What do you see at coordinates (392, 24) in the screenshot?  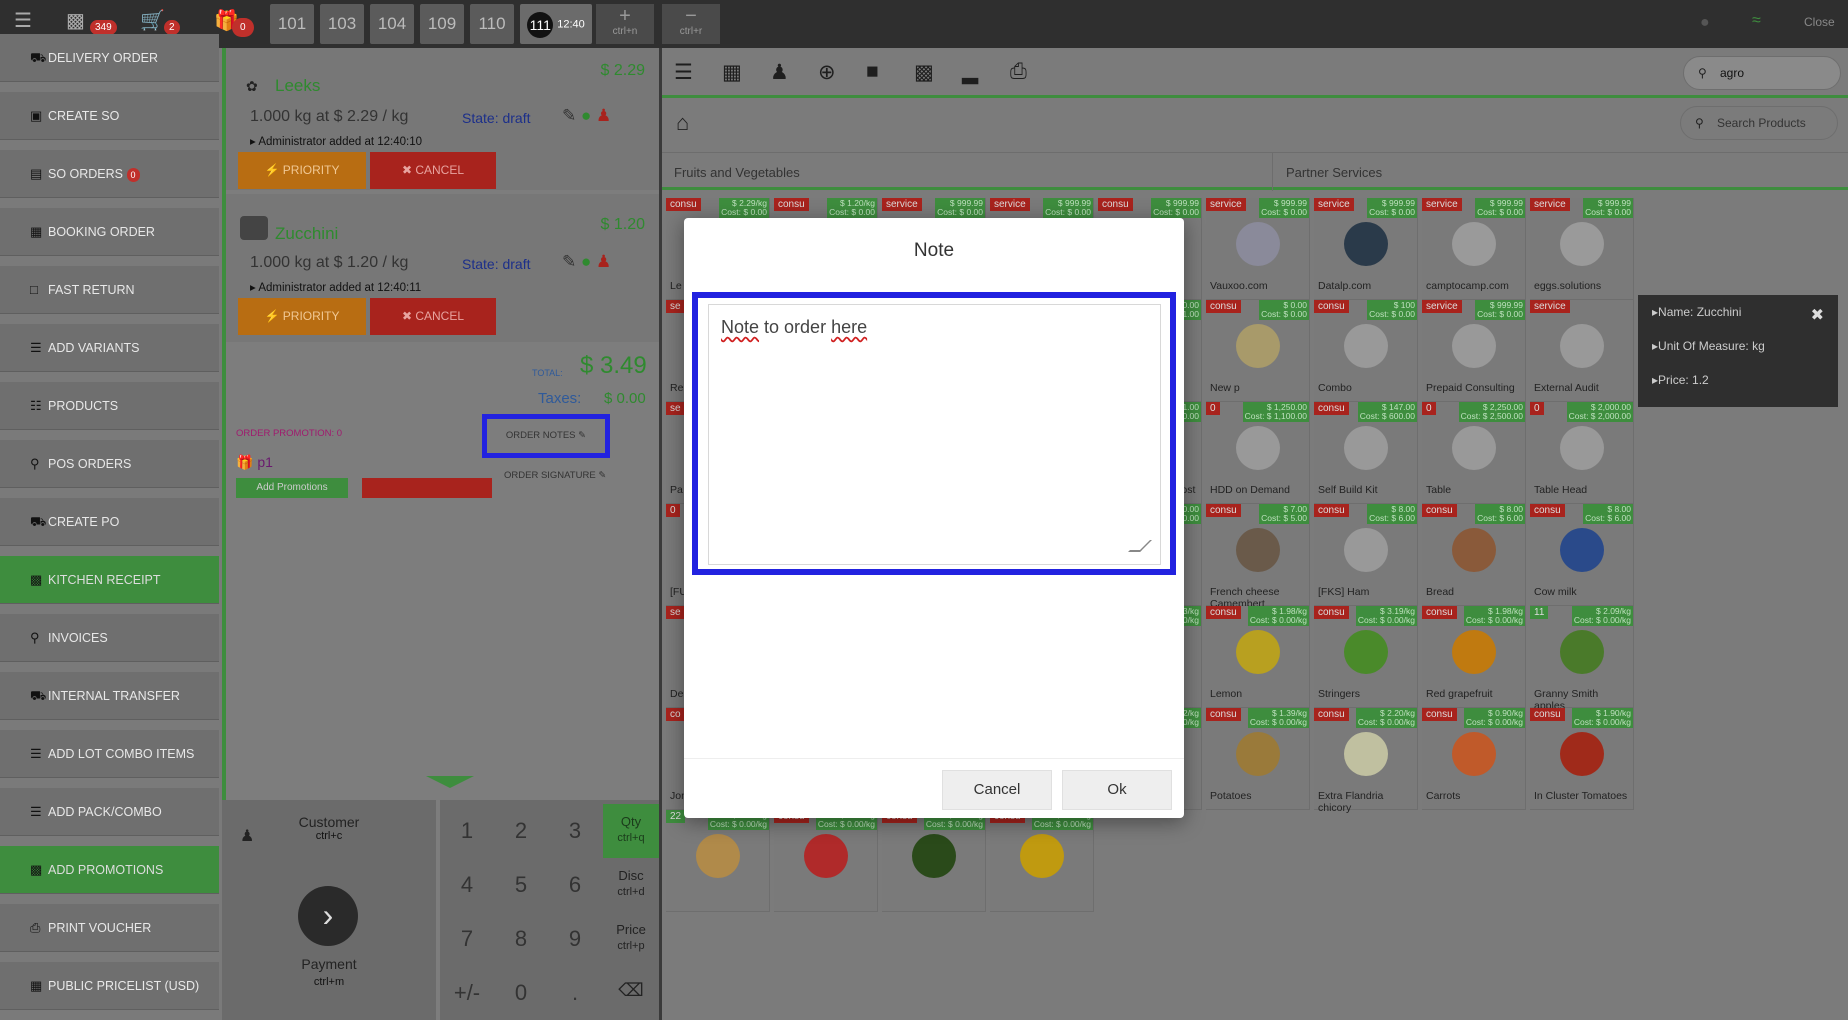 I see `order-tab-104: 104` at bounding box center [392, 24].